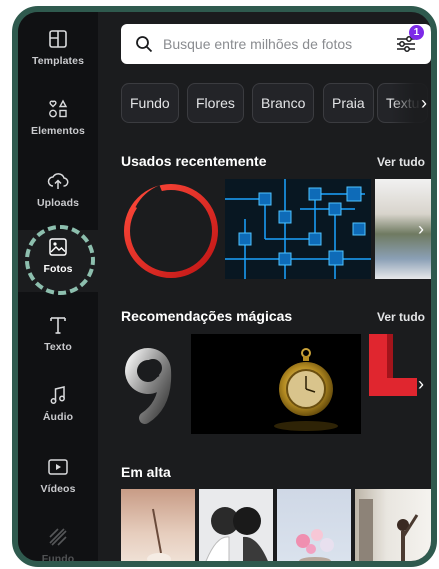 This screenshot has width=439, height=569. I want to click on sidebar-item-videos: Vídeos, so click(58, 481).